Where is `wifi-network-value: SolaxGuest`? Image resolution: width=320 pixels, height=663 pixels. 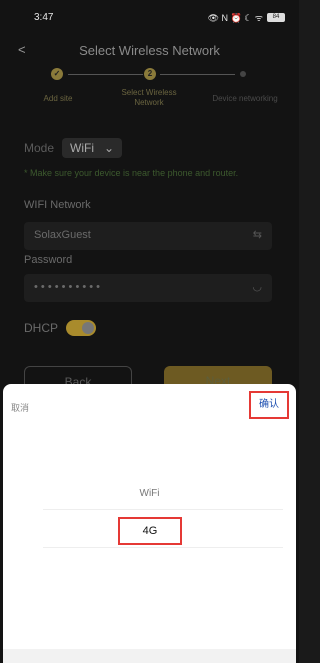 wifi-network-value: SolaxGuest is located at coordinates (62, 235).